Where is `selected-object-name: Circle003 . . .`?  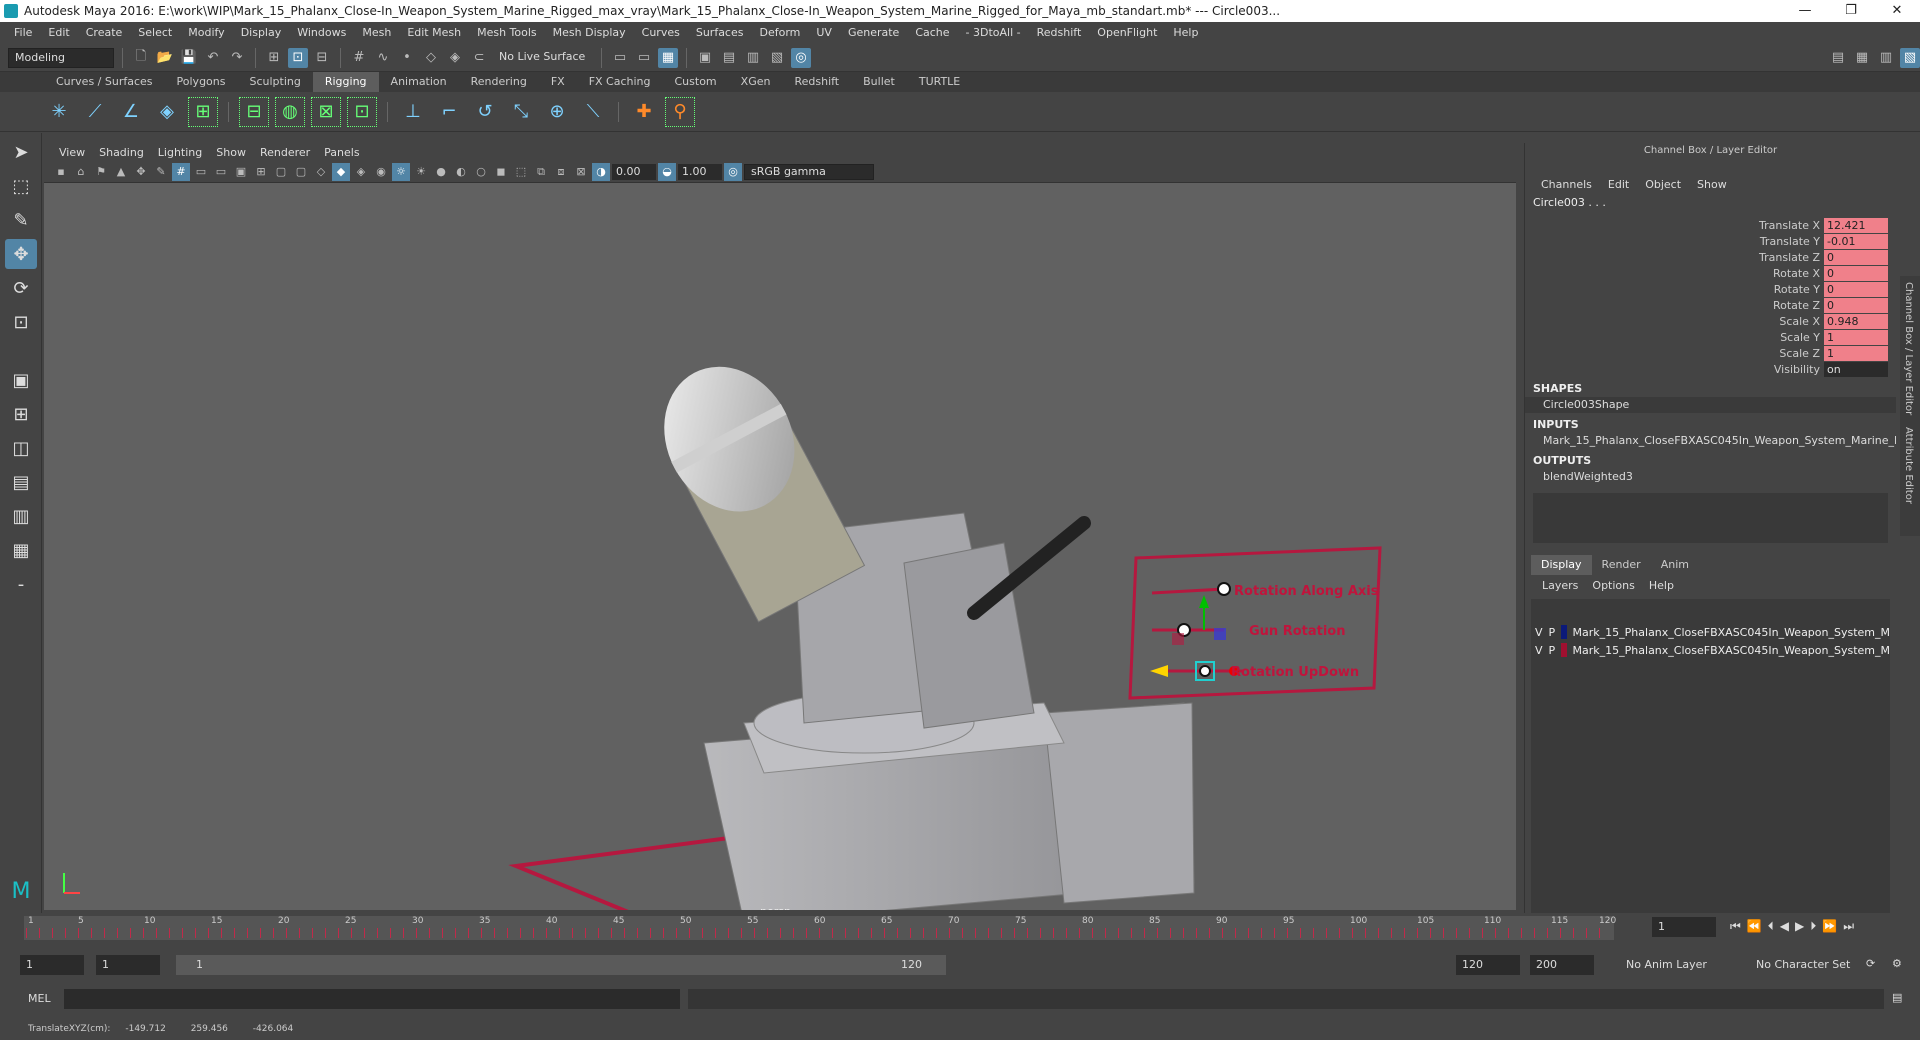
selected-object-name: Circle003 . . . is located at coordinates (1710, 203).